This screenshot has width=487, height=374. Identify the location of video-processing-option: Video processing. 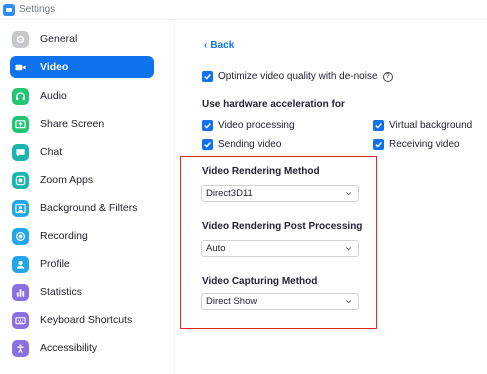
(248, 125).